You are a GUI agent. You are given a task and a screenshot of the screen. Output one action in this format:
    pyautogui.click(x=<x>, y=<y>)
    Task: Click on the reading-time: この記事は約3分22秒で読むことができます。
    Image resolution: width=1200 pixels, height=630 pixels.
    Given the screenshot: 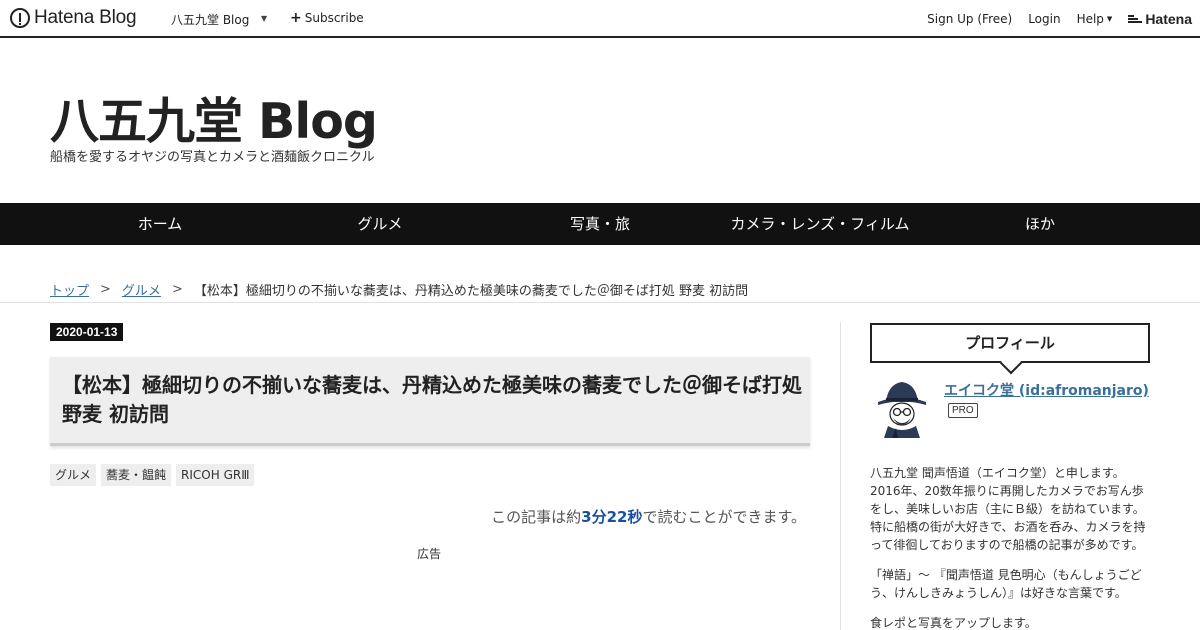 What is the action you would take?
    pyautogui.click(x=648, y=516)
    